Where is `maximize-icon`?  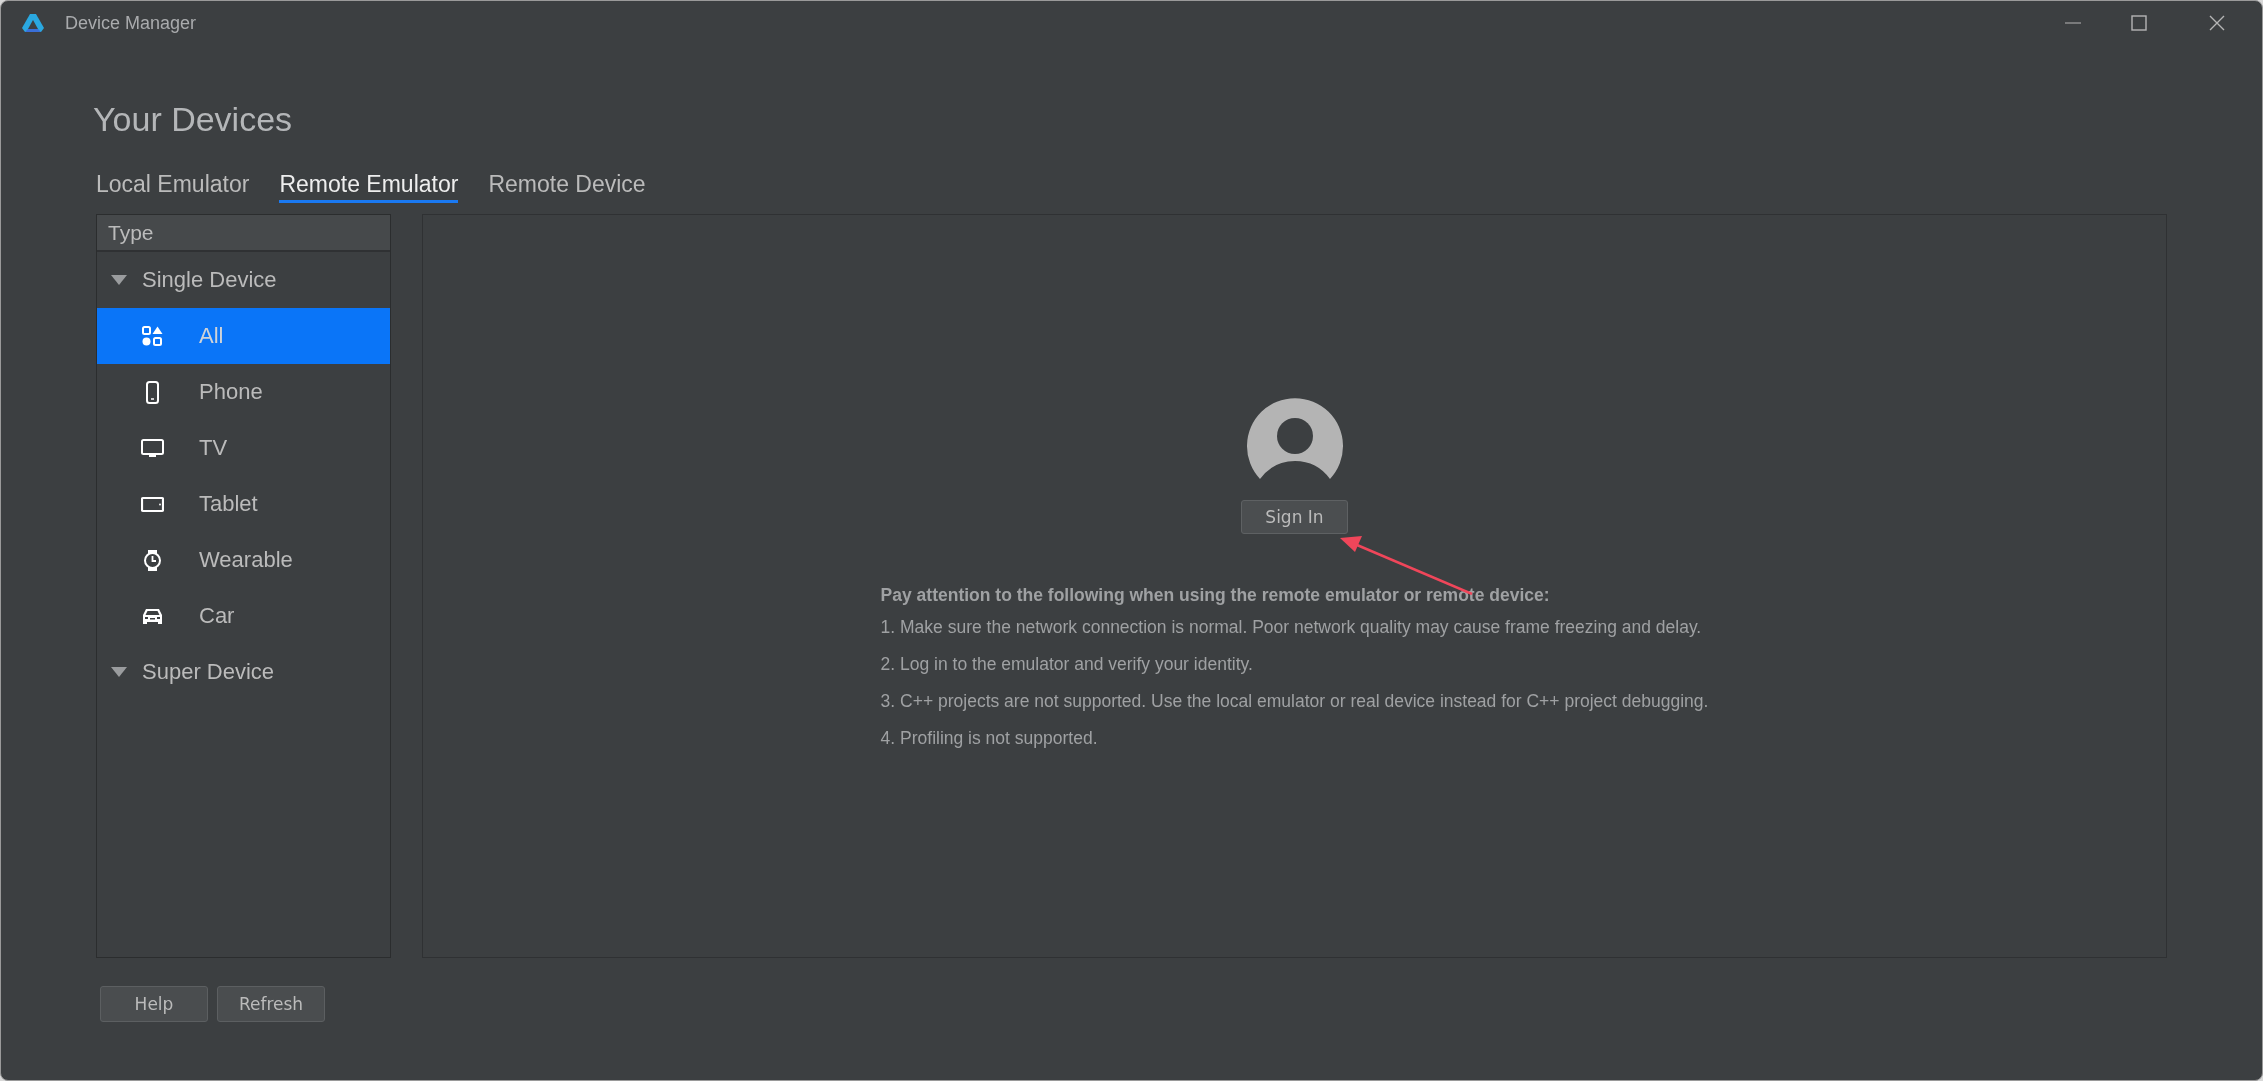
maximize-icon is located at coordinates (2139, 23).